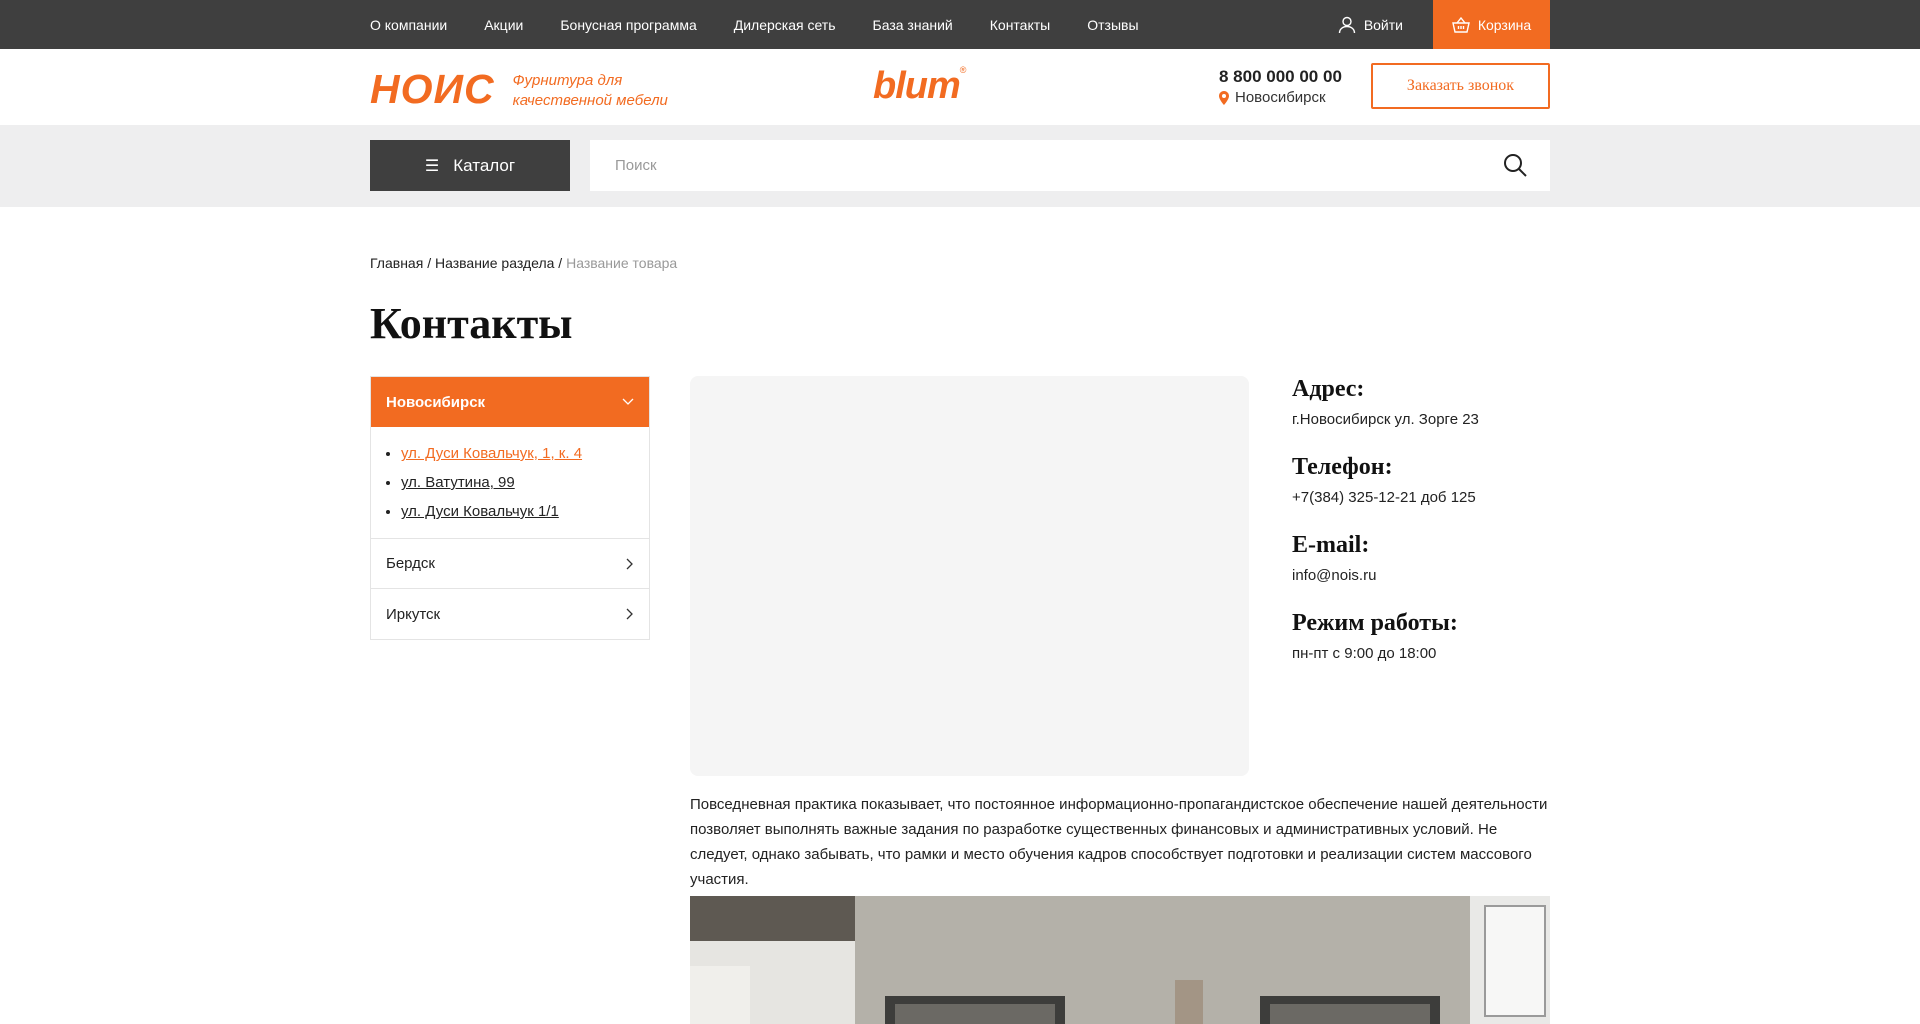  I want to click on city-item-berdsk: Бердск, so click(510, 564).